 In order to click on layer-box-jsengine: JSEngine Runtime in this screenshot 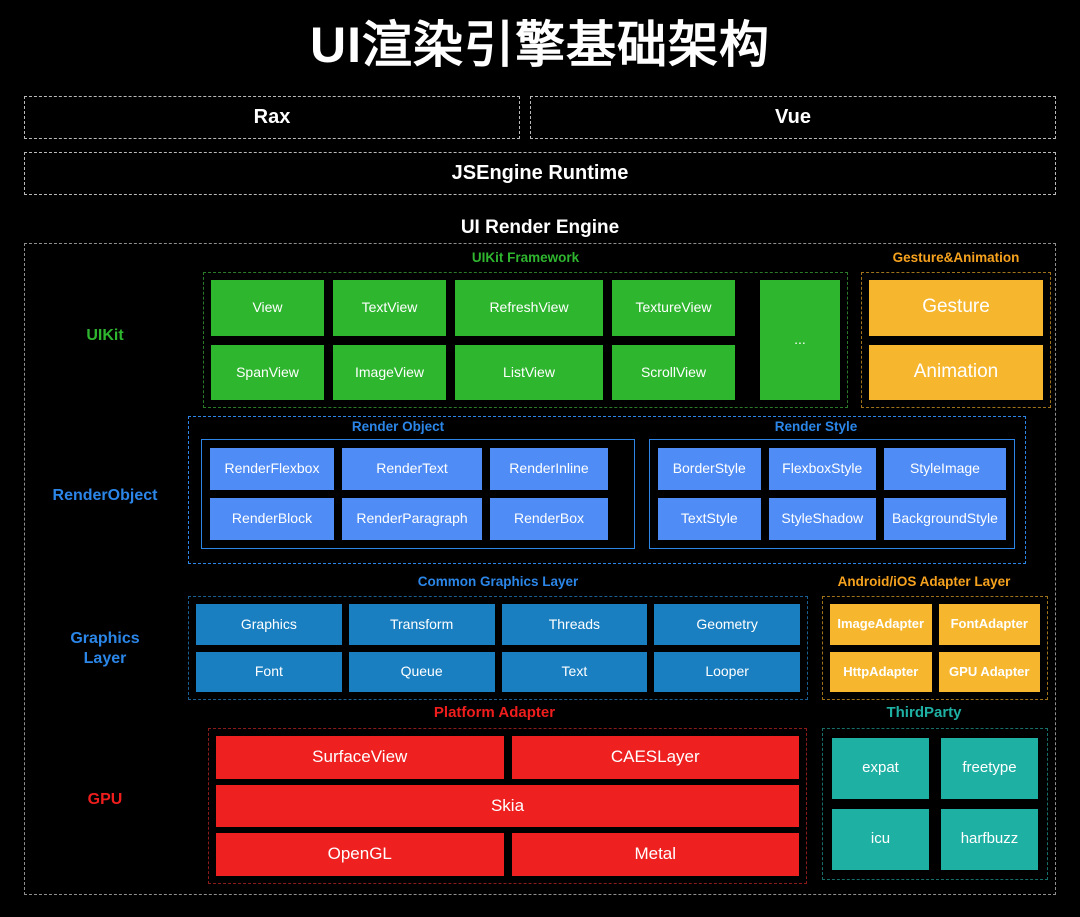, I will do `click(540, 173)`.